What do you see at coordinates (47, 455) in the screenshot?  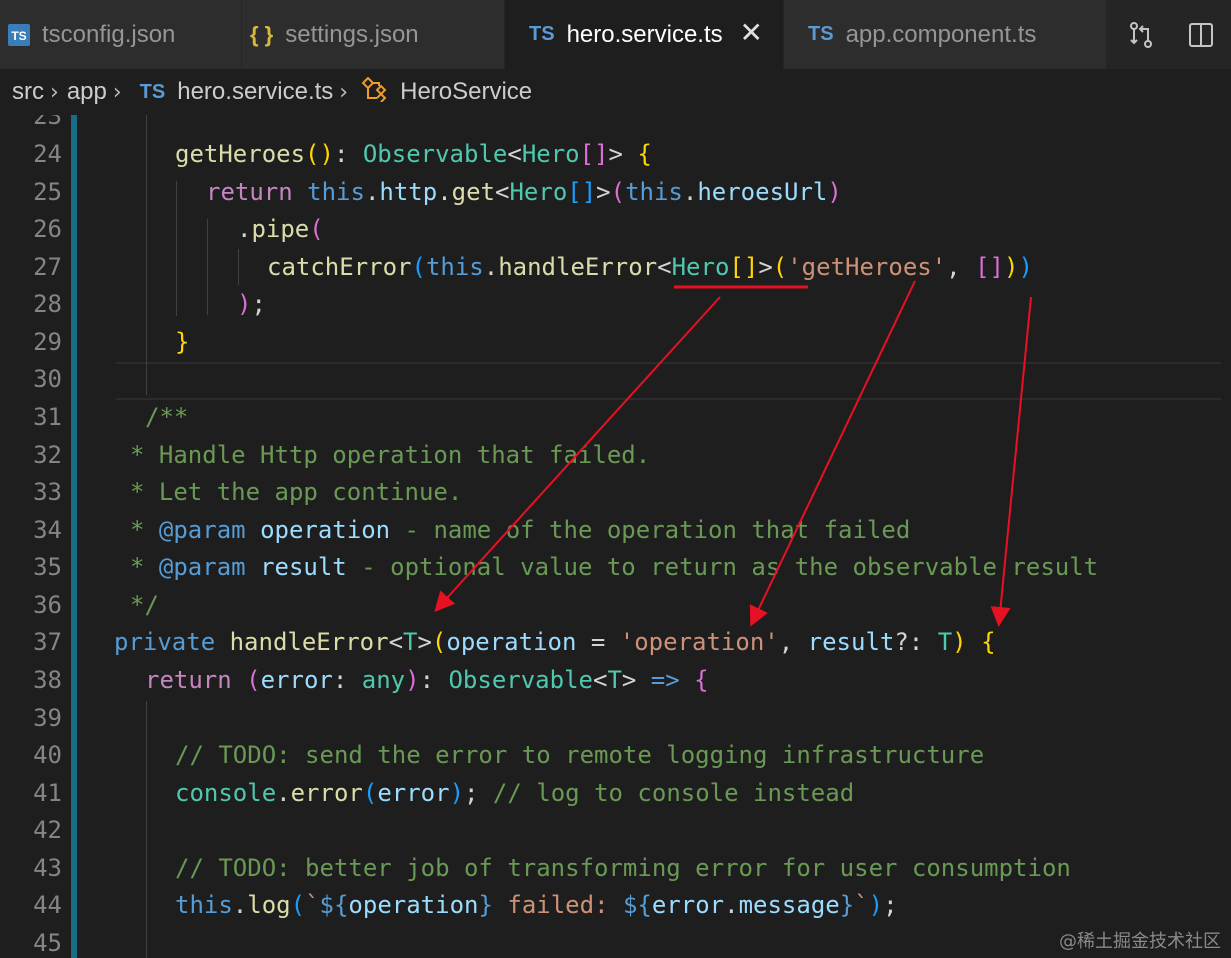 I see `line-number: 32` at bounding box center [47, 455].